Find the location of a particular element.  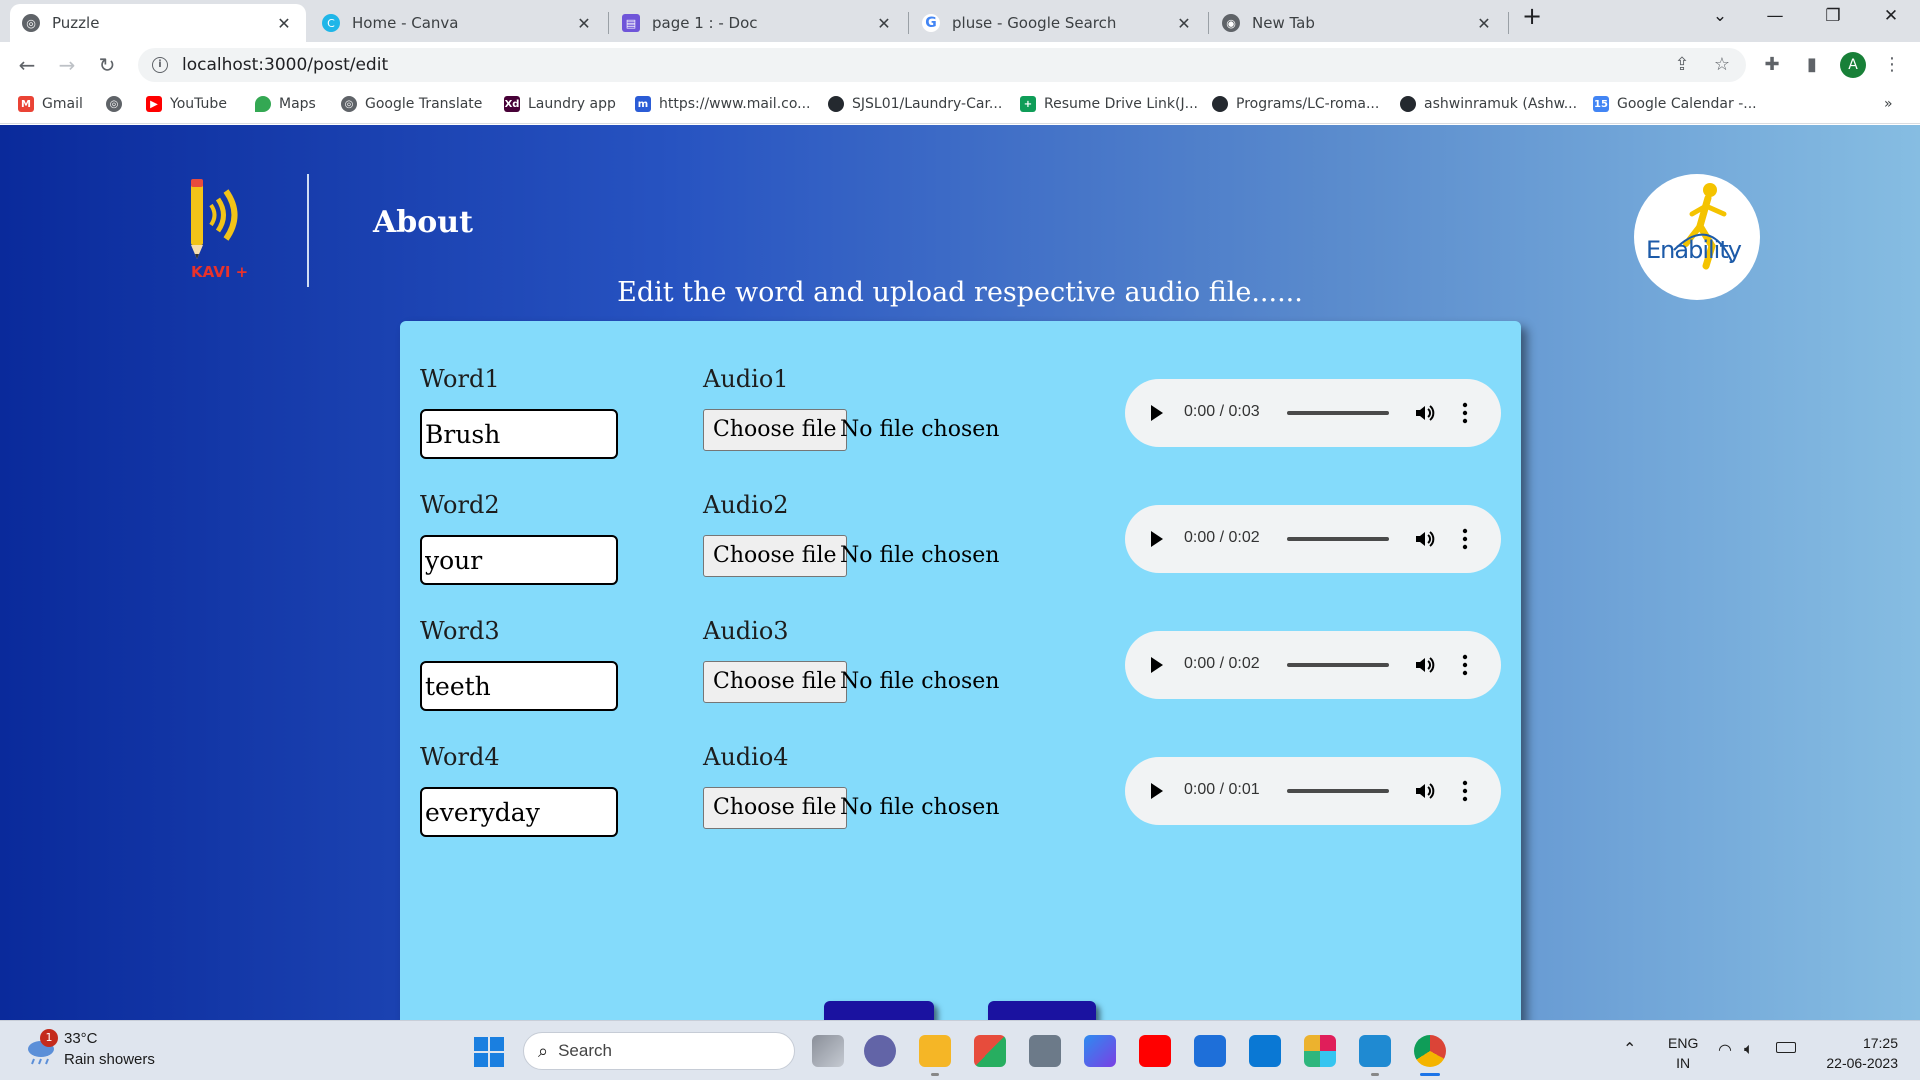

tab-canva: C Home - Canva ✕ is located at coordinates (458, 23).